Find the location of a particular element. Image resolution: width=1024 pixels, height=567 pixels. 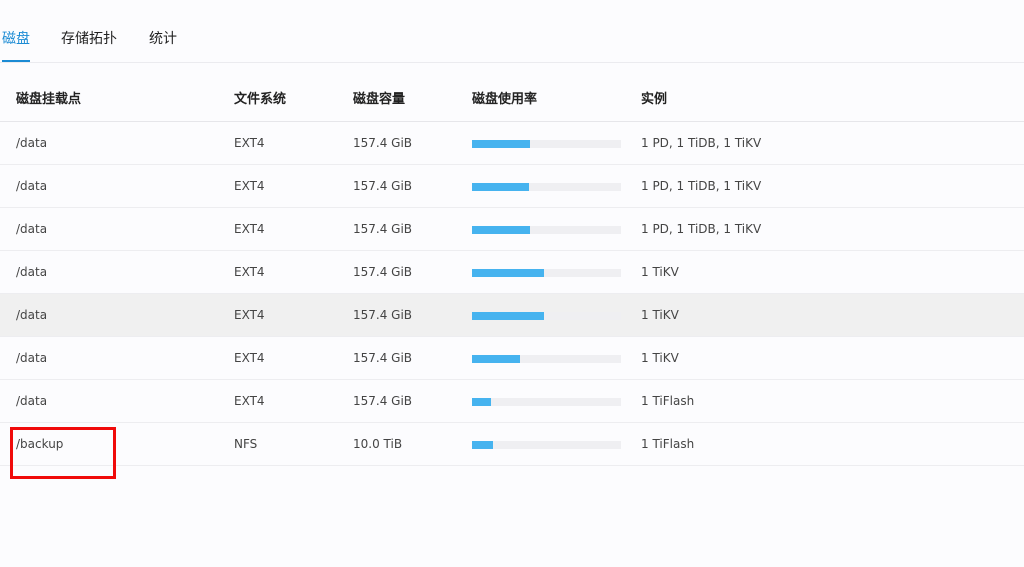

column-header-mount-point: 磁盘挂载点 is located at coordinates (49, 99).